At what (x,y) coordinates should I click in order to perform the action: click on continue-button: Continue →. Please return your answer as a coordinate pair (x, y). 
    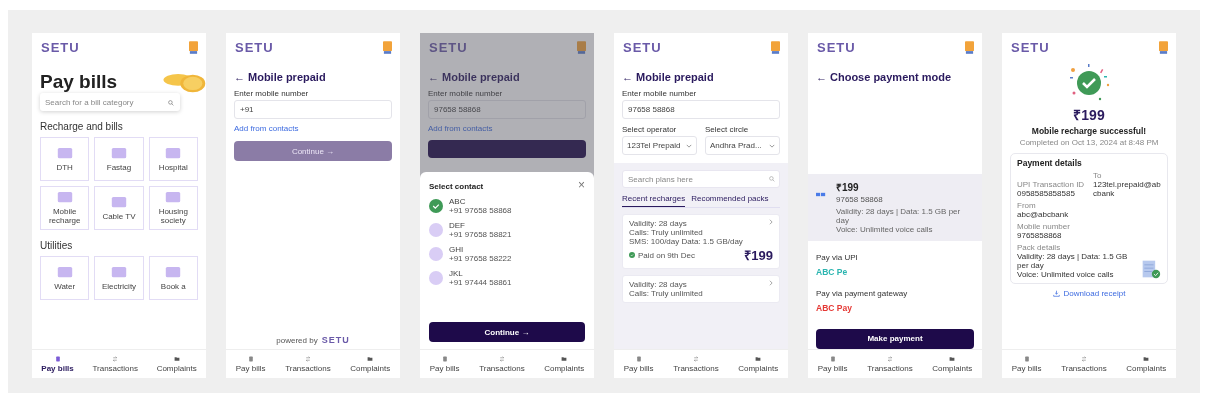
    Looking at the image, I should click on (507, 332).